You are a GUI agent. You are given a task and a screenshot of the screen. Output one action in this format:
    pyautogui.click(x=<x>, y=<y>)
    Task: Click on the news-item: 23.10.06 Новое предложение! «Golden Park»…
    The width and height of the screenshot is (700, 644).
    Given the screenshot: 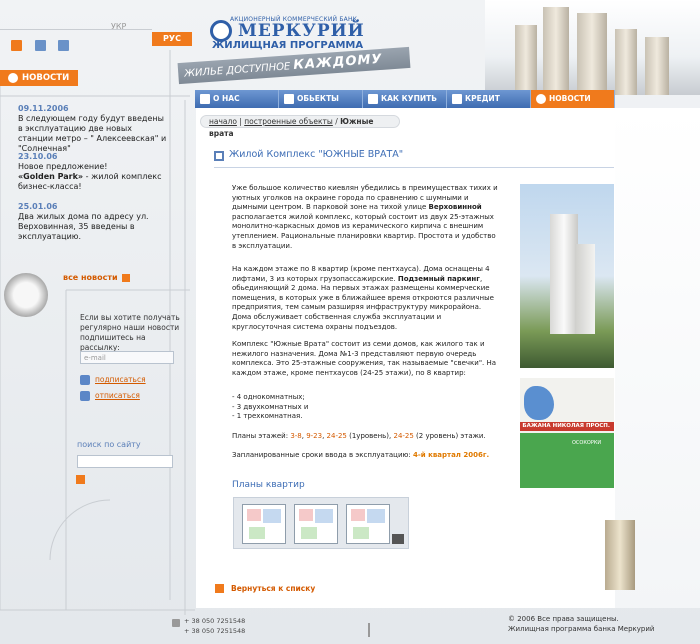 What is the action you would take?
    pyautogui.click(x=93, y=172)
    